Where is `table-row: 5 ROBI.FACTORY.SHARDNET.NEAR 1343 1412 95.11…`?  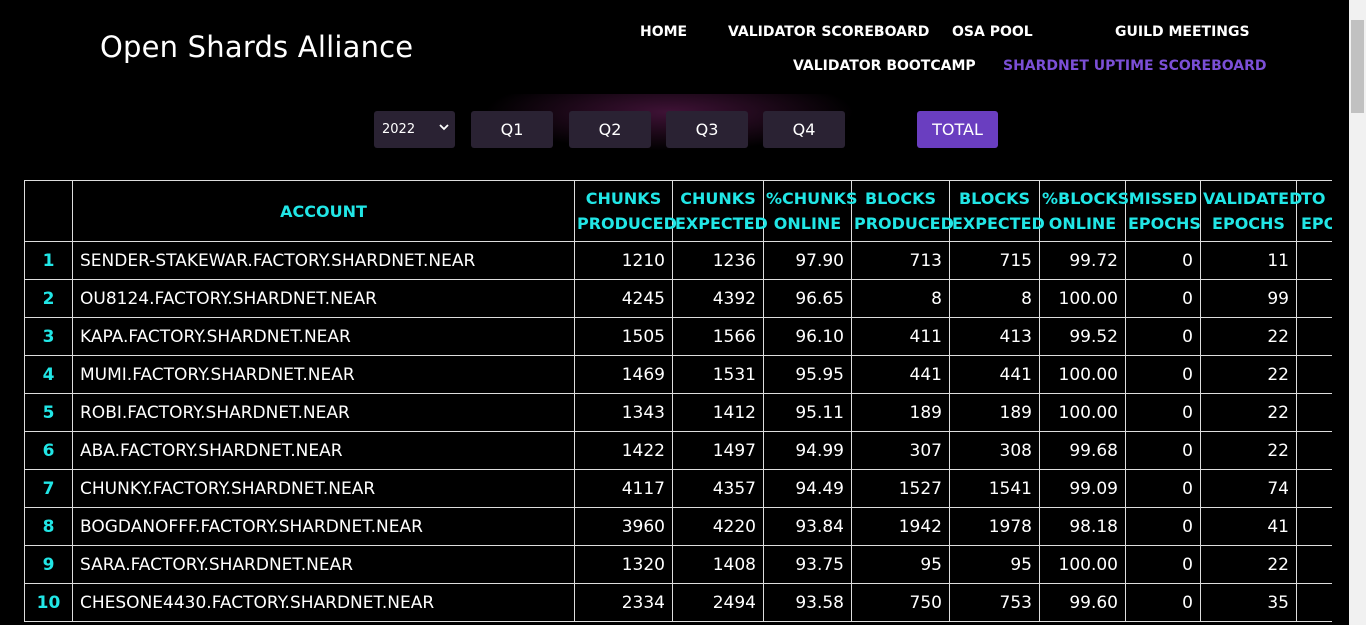 table-row: 5 ROBI.FACTORY.SHARDNET.NEAR 1343 1412 95.11… is located at coordinates (678, 412).